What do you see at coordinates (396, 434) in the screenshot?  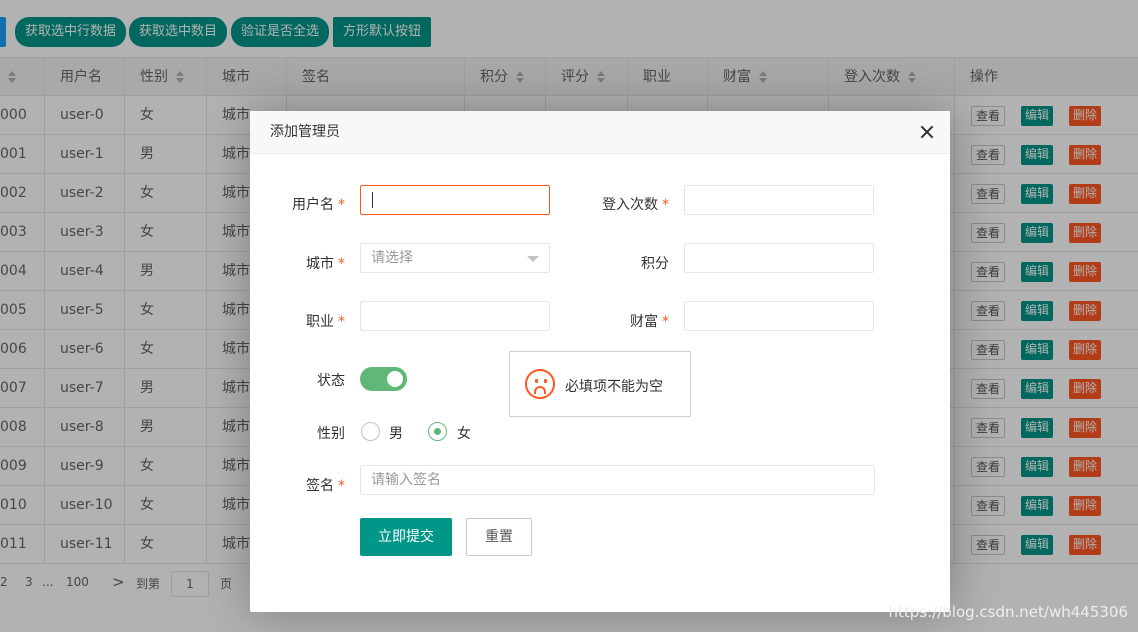 I see `sex-male-label: 男` at bounding box center [396, 434].